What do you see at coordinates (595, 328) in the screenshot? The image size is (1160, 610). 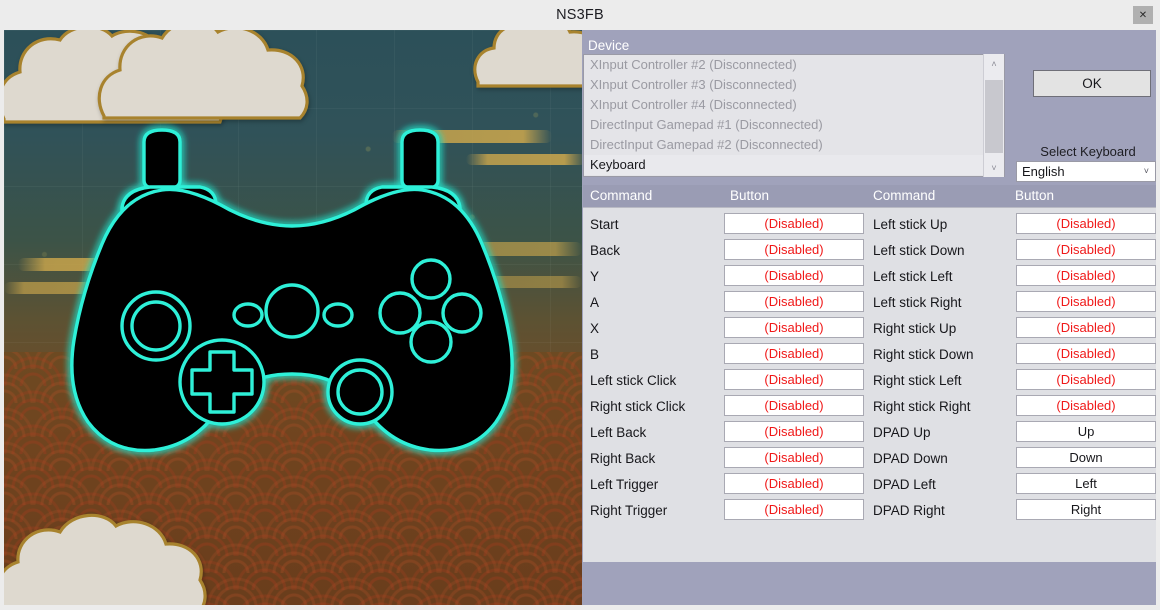 I see `command-label-left: X` at bounding box center [595, 328].